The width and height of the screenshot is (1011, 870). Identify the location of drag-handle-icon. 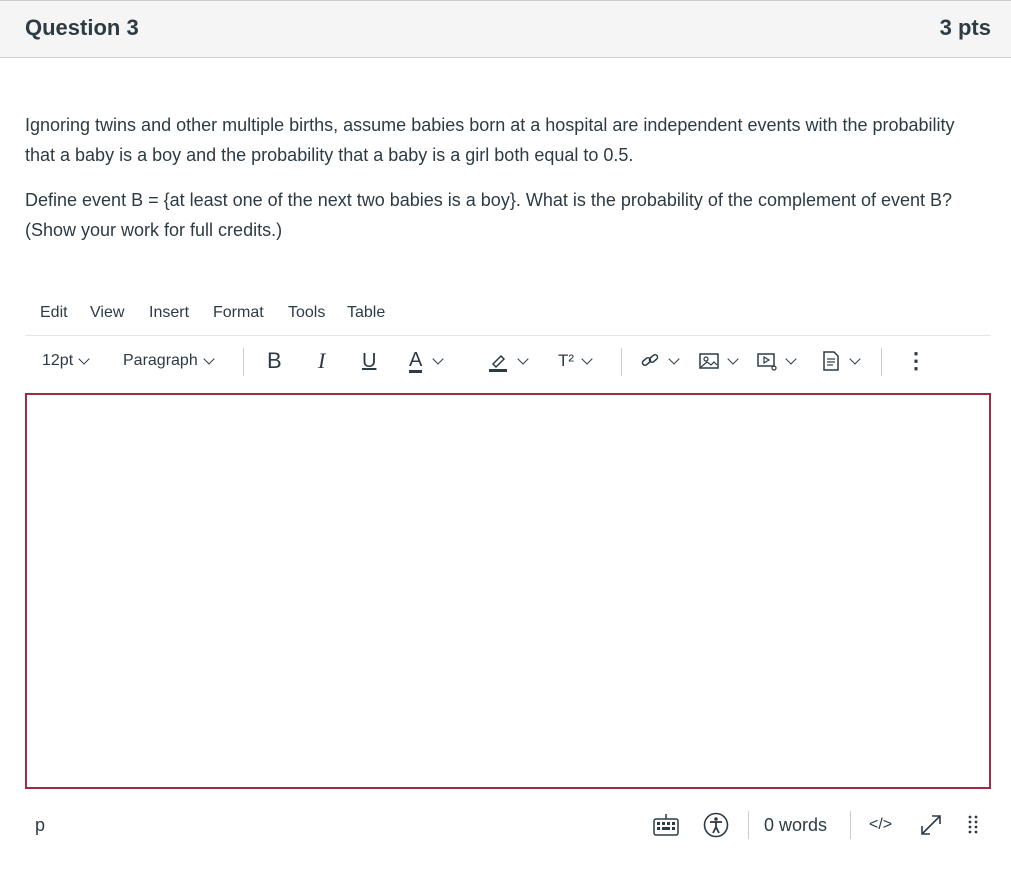
(973, 824).